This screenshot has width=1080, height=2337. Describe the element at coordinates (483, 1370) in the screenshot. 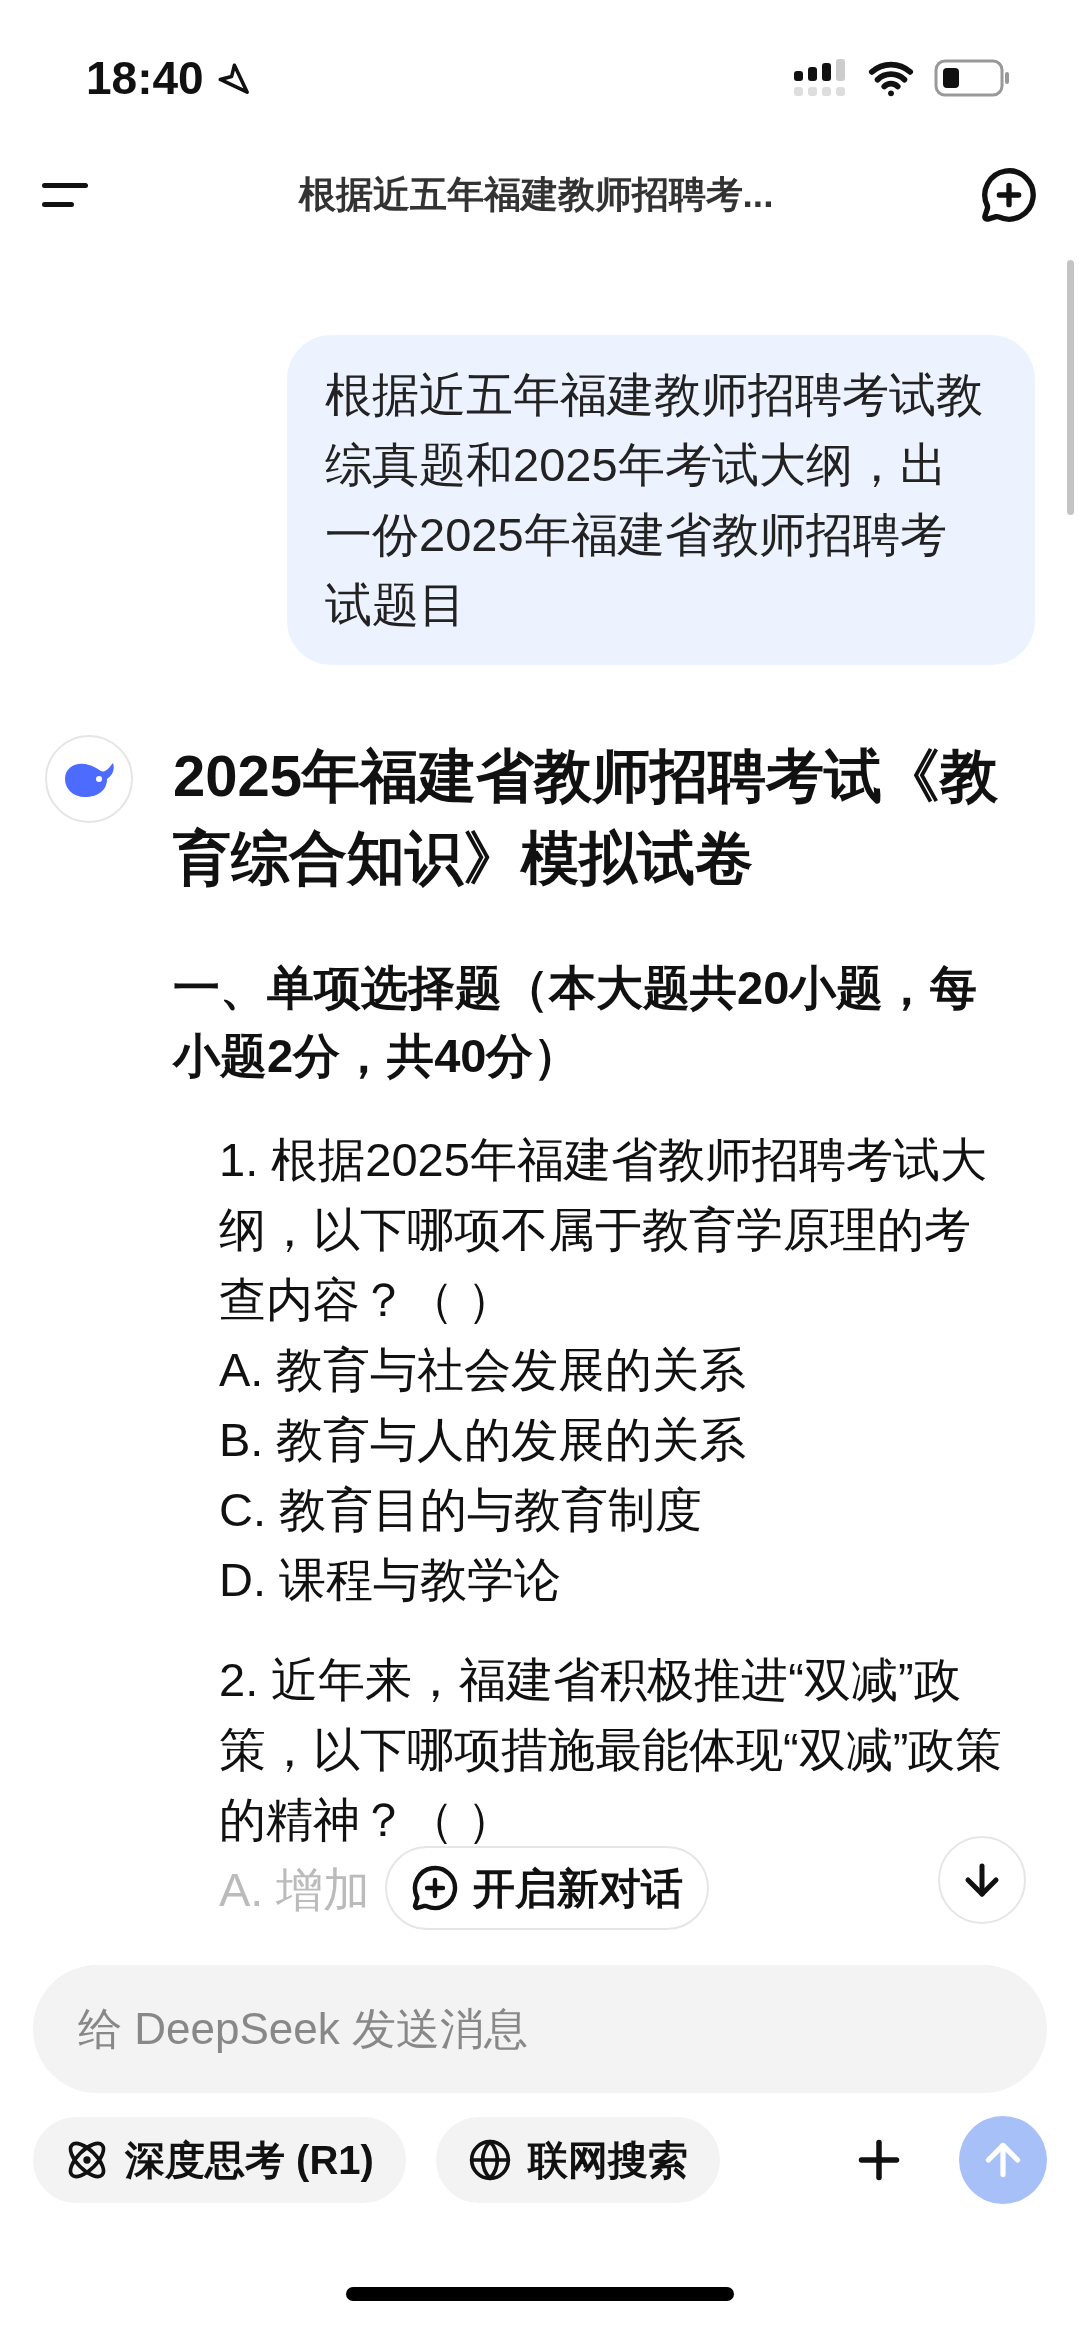

I see `answer-option: A. 教育与社会发展的关系` at that location.